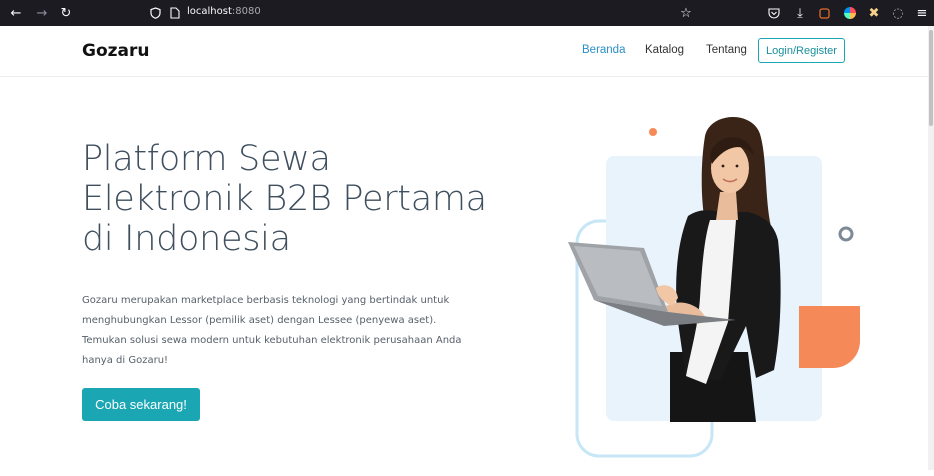 The image size is (934, 476). Describe the element at coordinates (726, 50) in the screenshot. I see `nav-link-tentang: Tentang` at that location.